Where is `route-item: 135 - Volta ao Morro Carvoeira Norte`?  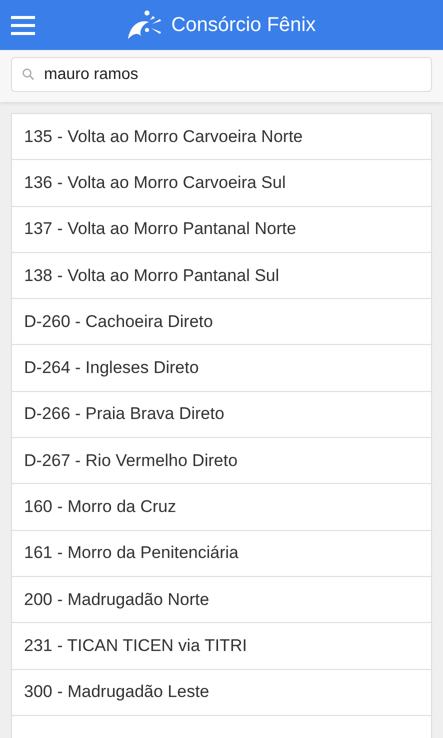
route-item: 135 - Volta ao Morro Carvoeira Norte is located at coordinates (221, 137).